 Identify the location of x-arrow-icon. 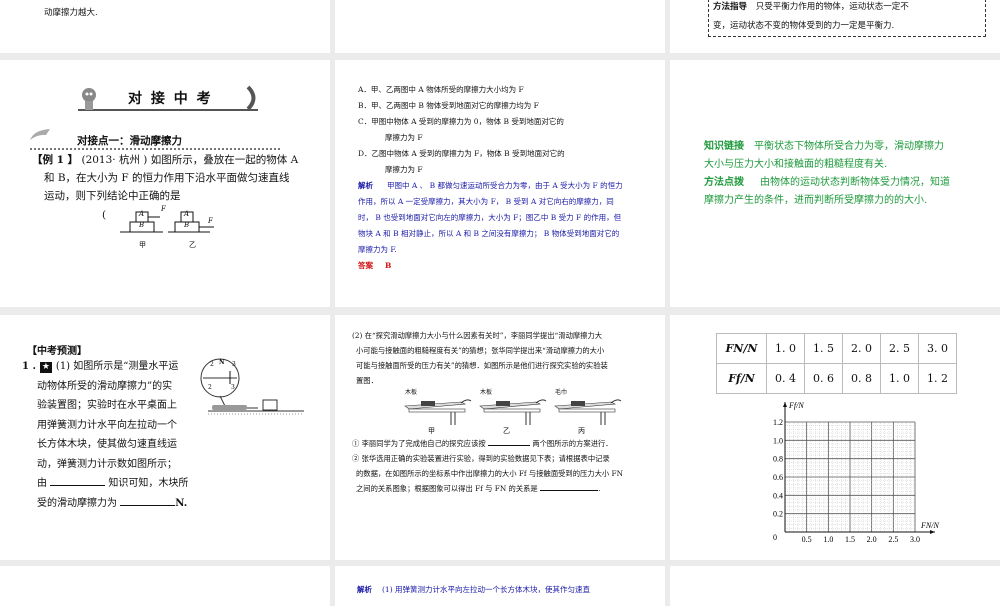
(932, 532).